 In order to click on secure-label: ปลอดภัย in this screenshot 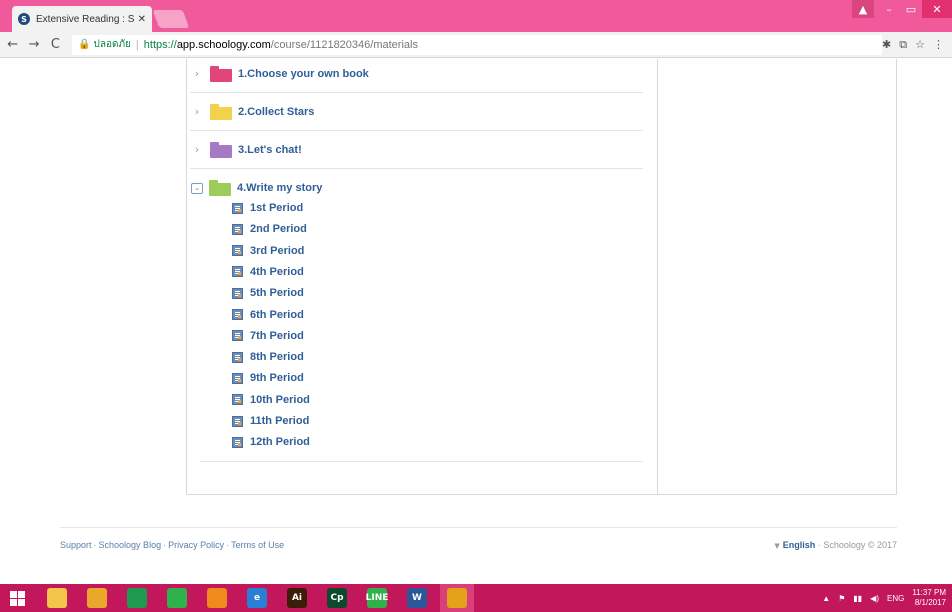, I will do `click(112, 44)`.